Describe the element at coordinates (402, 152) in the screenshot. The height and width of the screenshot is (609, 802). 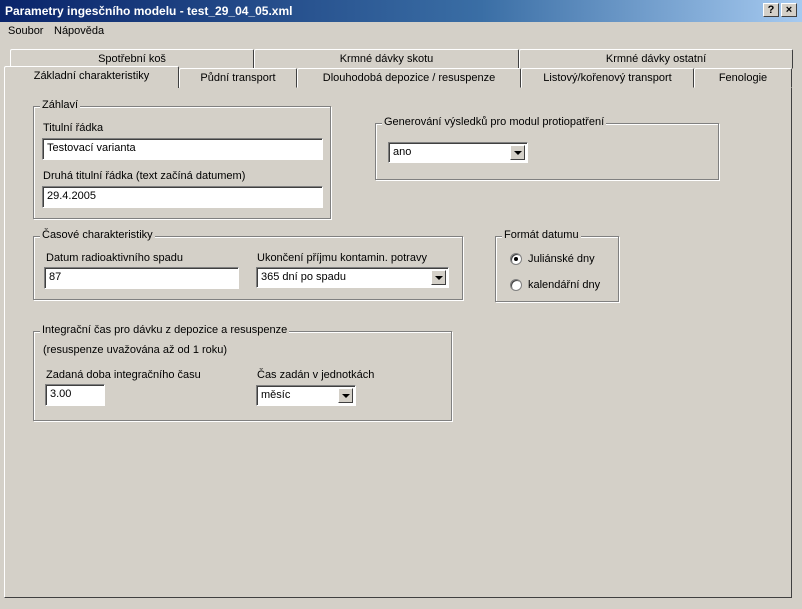
I see `generovani-value: ano` at that location.